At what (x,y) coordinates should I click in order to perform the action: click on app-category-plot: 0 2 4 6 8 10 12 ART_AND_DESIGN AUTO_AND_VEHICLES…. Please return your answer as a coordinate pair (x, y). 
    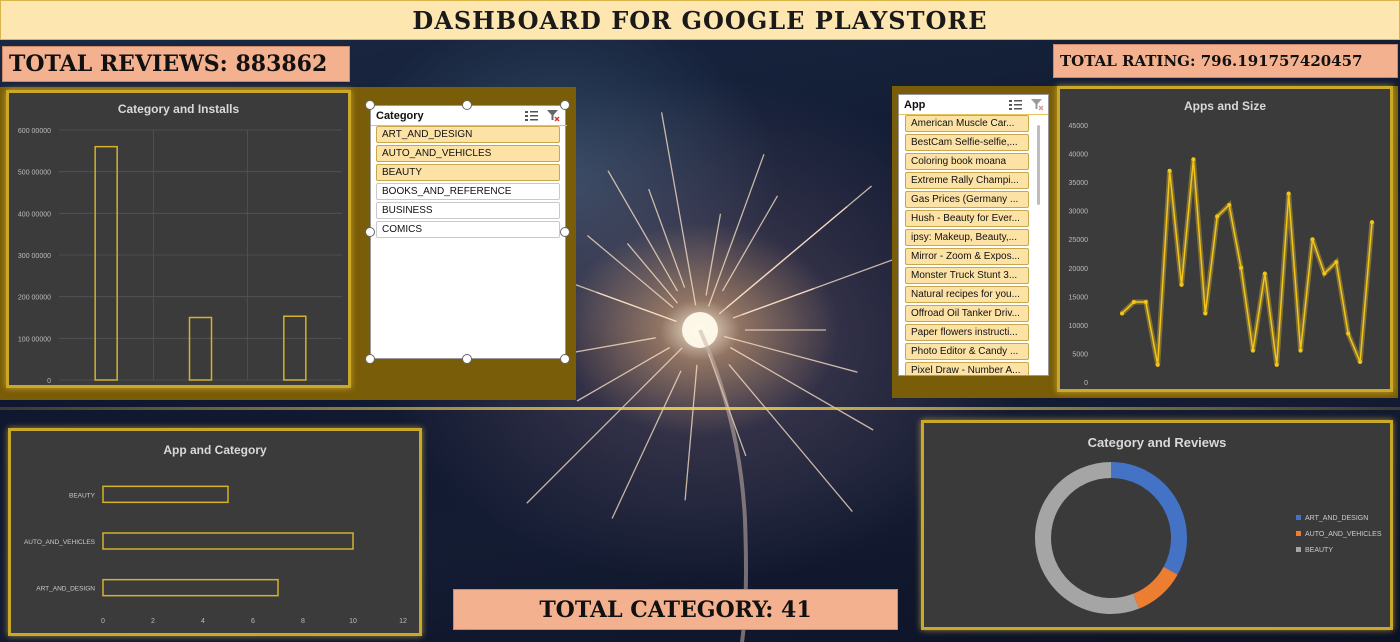
    Looking at the image, I should click on (215, 555).